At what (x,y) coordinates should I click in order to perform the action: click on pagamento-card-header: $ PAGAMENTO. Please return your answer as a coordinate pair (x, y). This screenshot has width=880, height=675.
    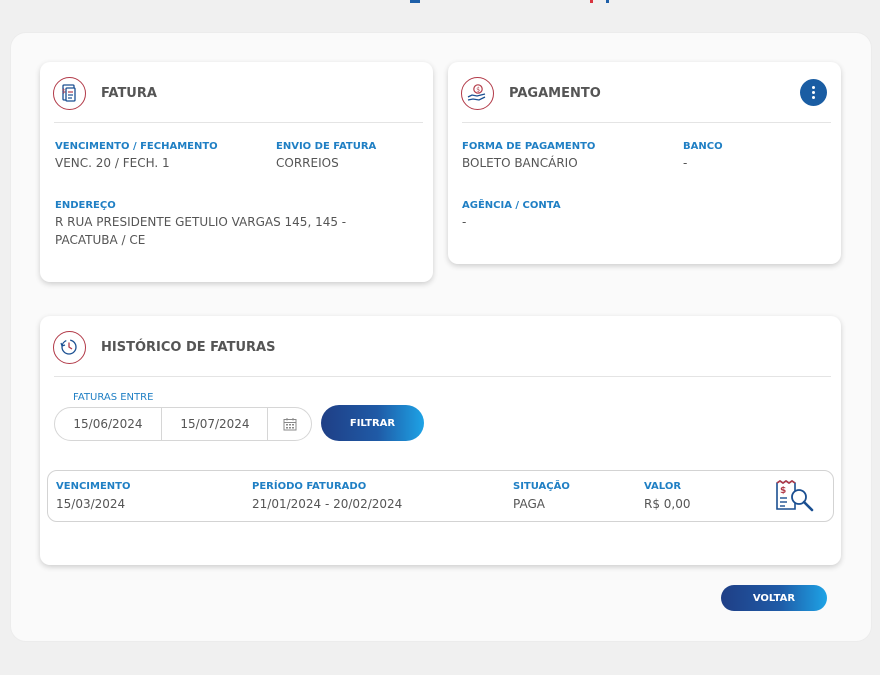
    Looking at the image, I should click on (644, 92).